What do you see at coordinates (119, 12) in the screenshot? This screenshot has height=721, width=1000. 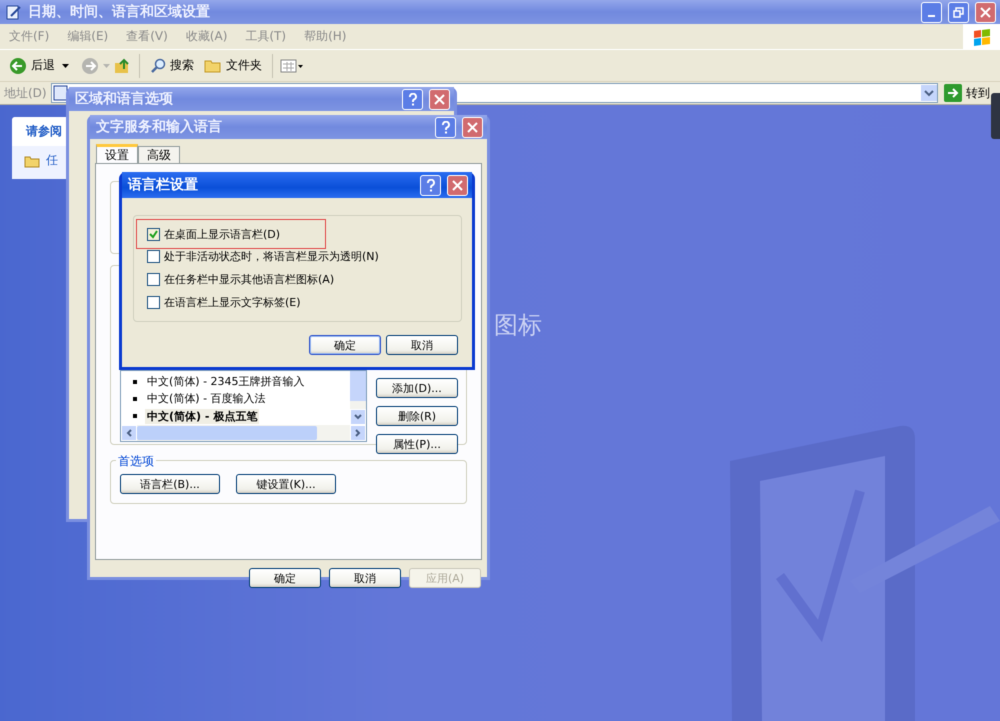 I see `window-title: 日期、时间、语言和区域设置` at bounding box center [119, 12].